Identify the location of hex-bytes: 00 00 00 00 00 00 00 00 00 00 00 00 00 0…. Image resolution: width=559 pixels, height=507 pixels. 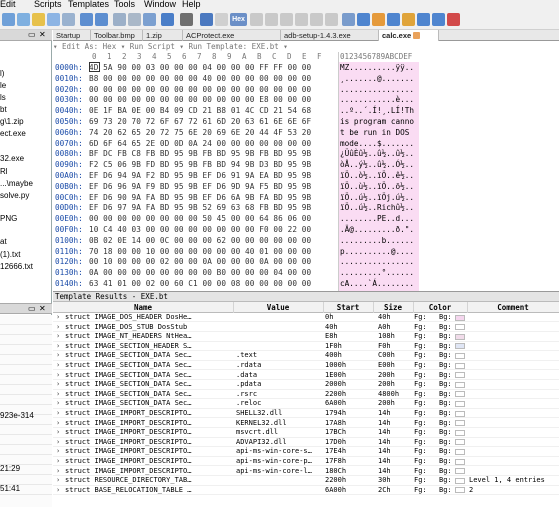
(200, 89).